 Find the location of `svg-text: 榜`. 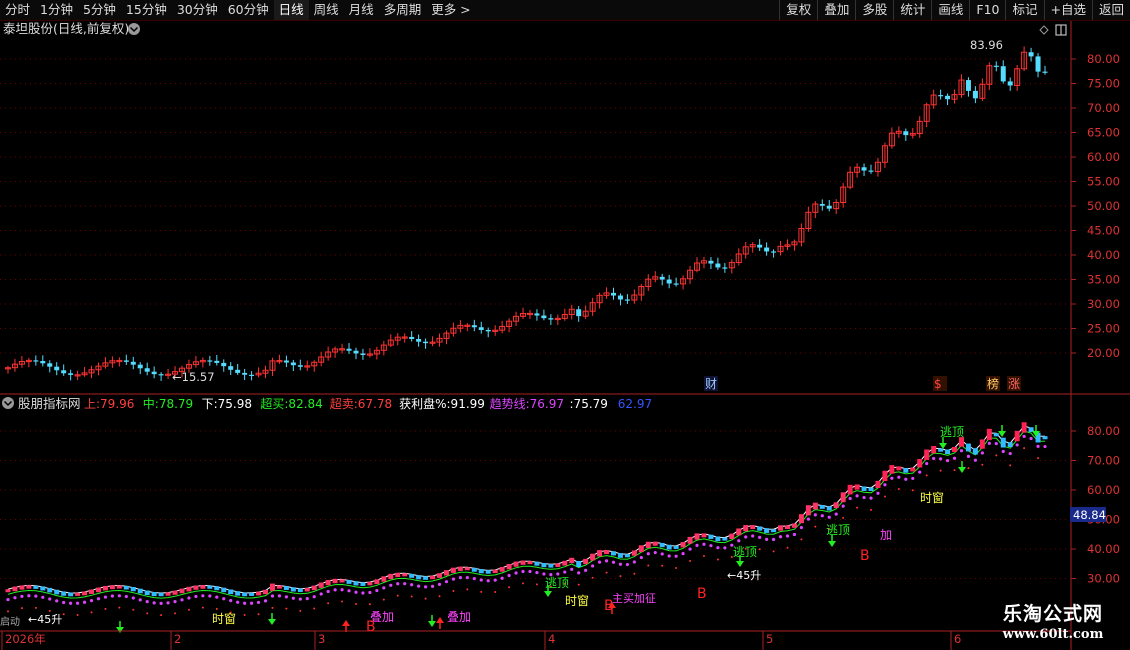

svg-text: 榜 is located at coordinates (993, 383).